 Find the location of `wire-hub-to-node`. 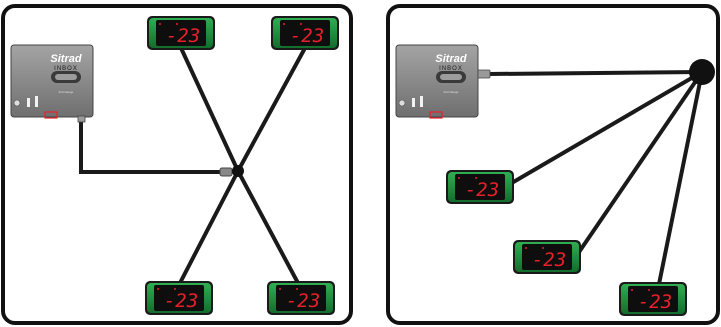

wire-hub-to-node is located at coordinates (595, 73).